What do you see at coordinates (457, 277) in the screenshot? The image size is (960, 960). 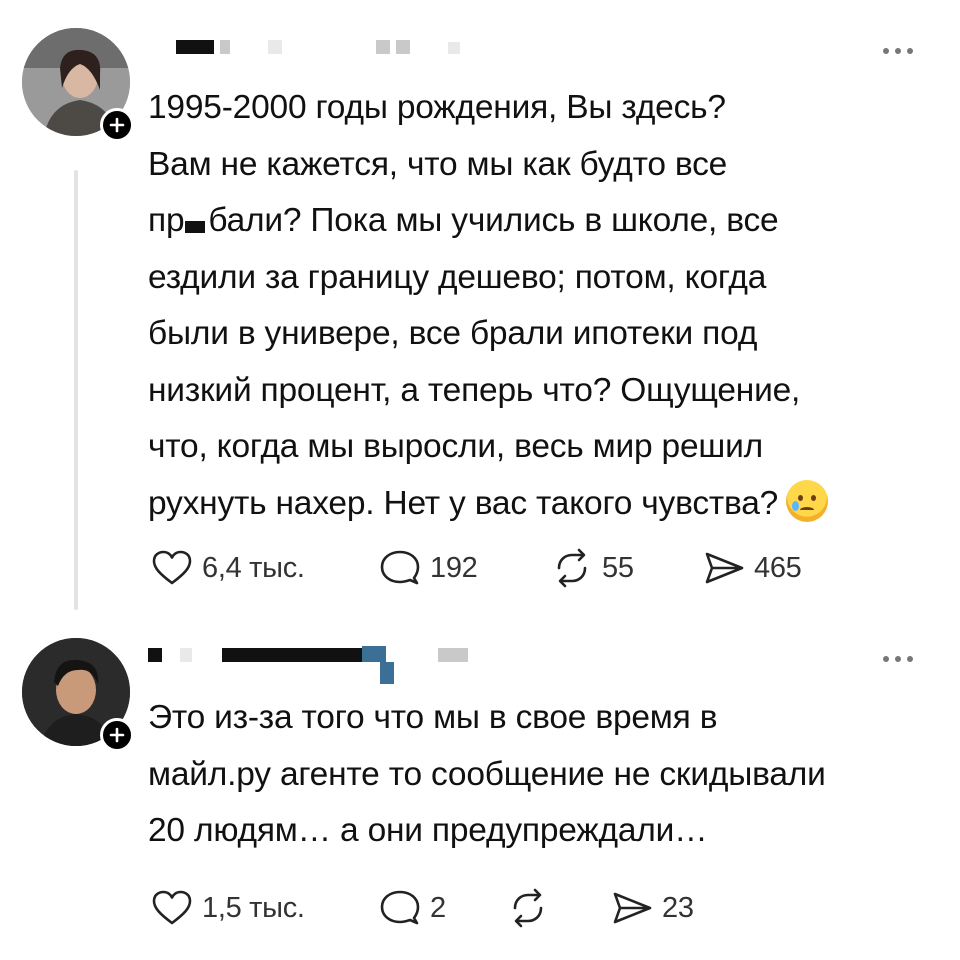 I see `post-text-line: ездили за границу дешево; потом, когда` at bounding box center [457, 277].